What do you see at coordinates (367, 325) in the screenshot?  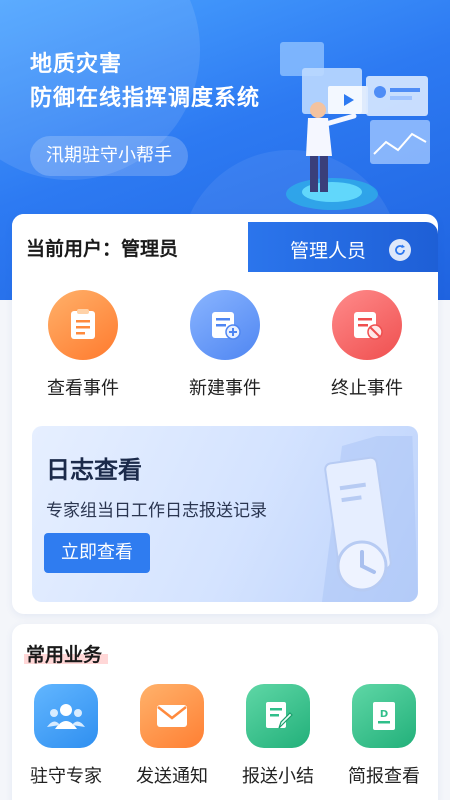 I see `cancel-document-icon` at bounding box center [367, 325].